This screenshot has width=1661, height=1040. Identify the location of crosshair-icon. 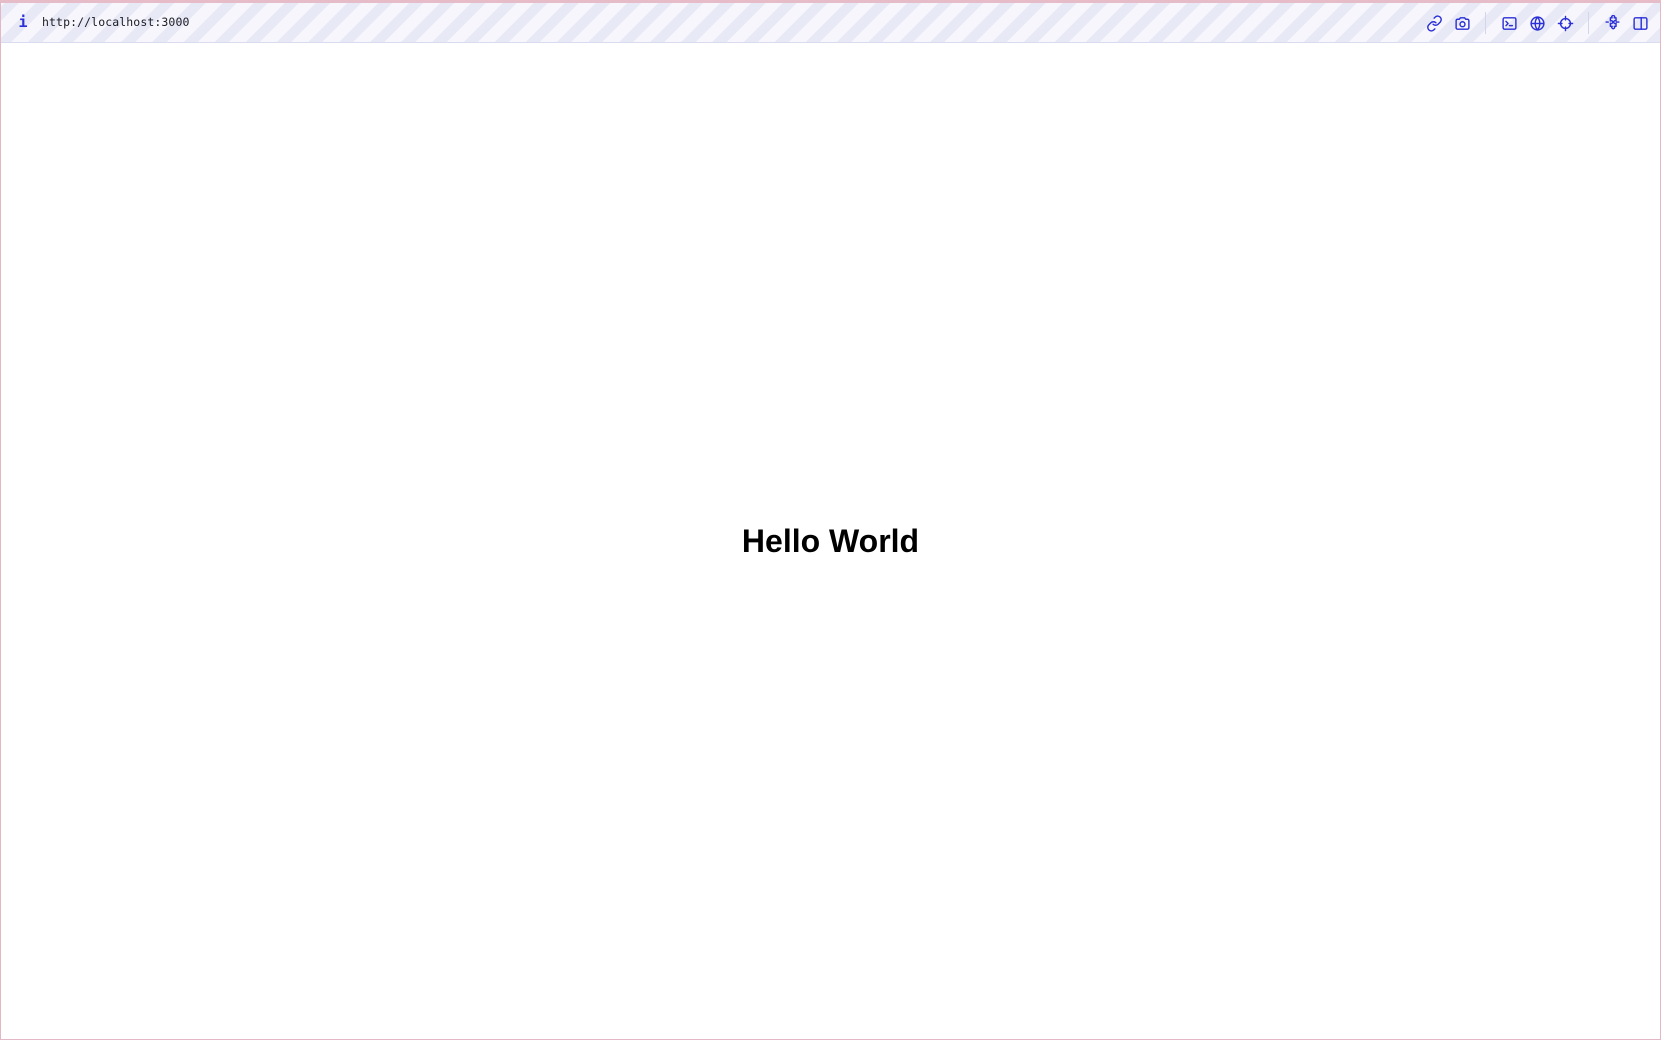
(1565, 23).